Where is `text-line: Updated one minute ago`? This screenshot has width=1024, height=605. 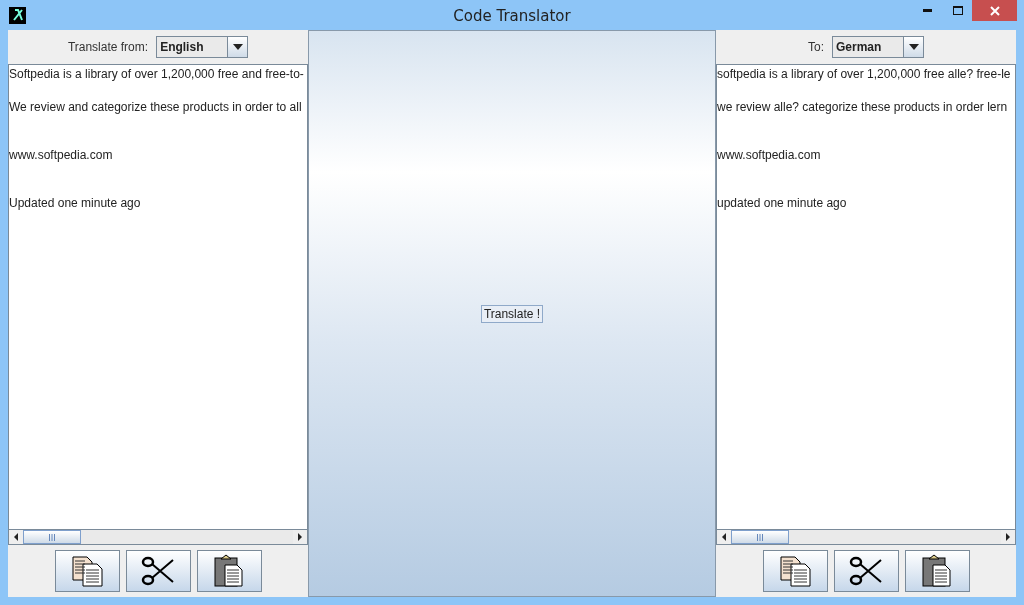
text-line: Updated one minute ago is located at coordinates (75, 203).